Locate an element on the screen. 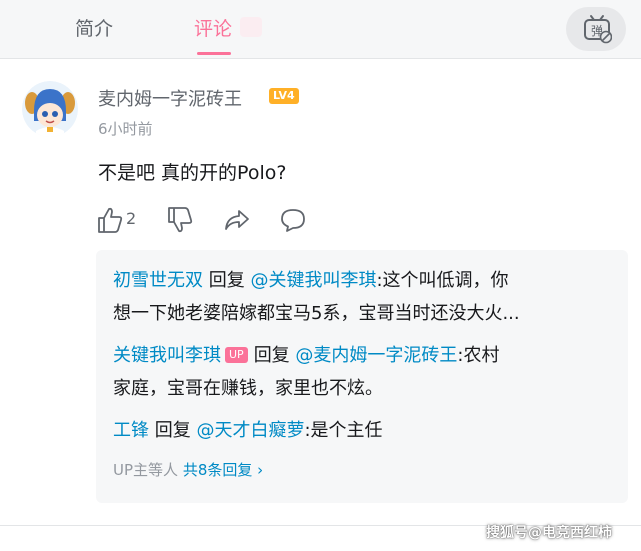 This screenshot has height=551, width=641. reply-1-user: 初雪世无双 is located at coordinates (158, 280).